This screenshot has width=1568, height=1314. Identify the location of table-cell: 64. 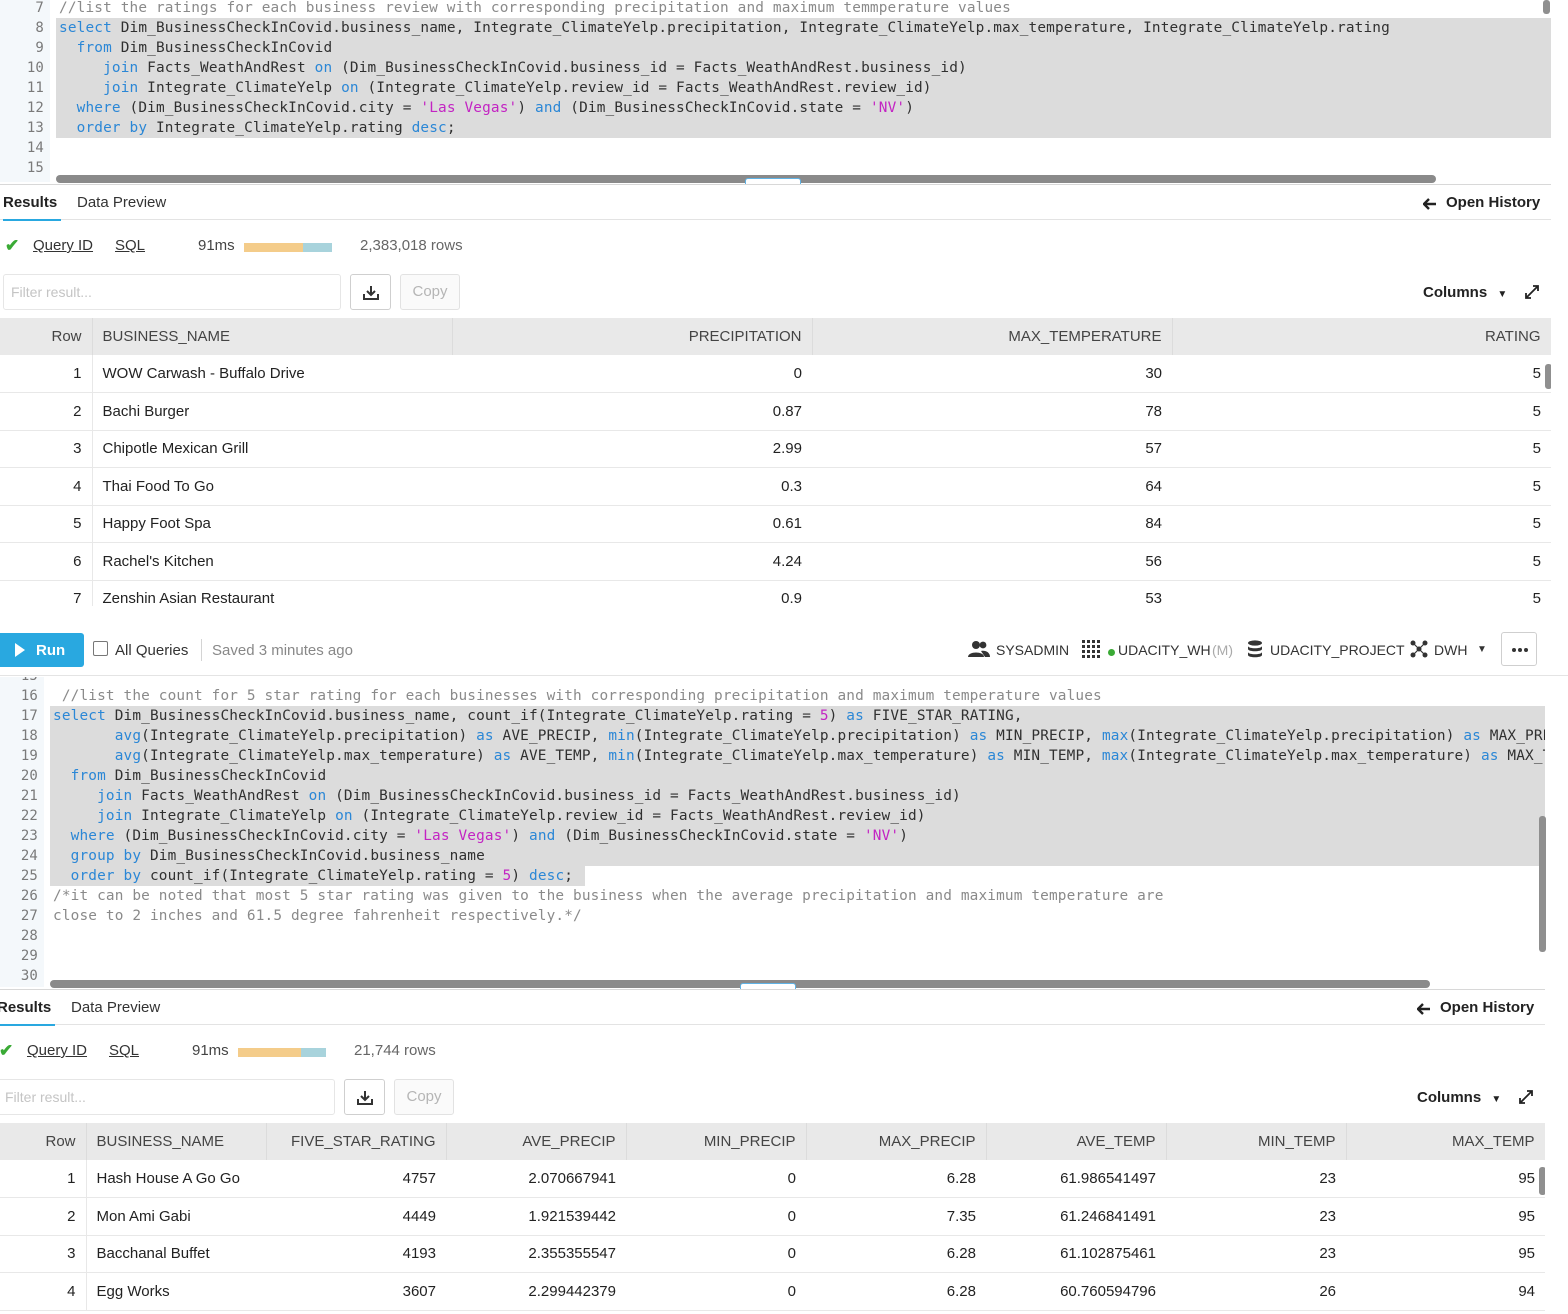
(992, 486).